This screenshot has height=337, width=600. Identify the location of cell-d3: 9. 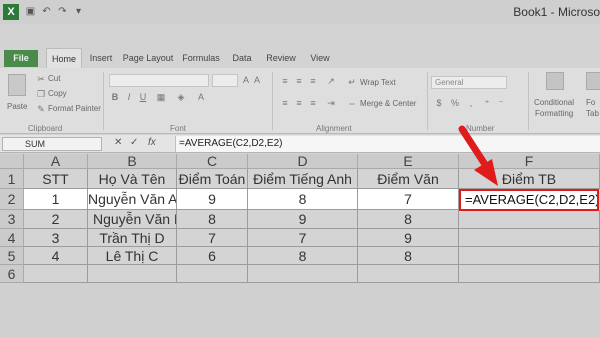
(303, 219).